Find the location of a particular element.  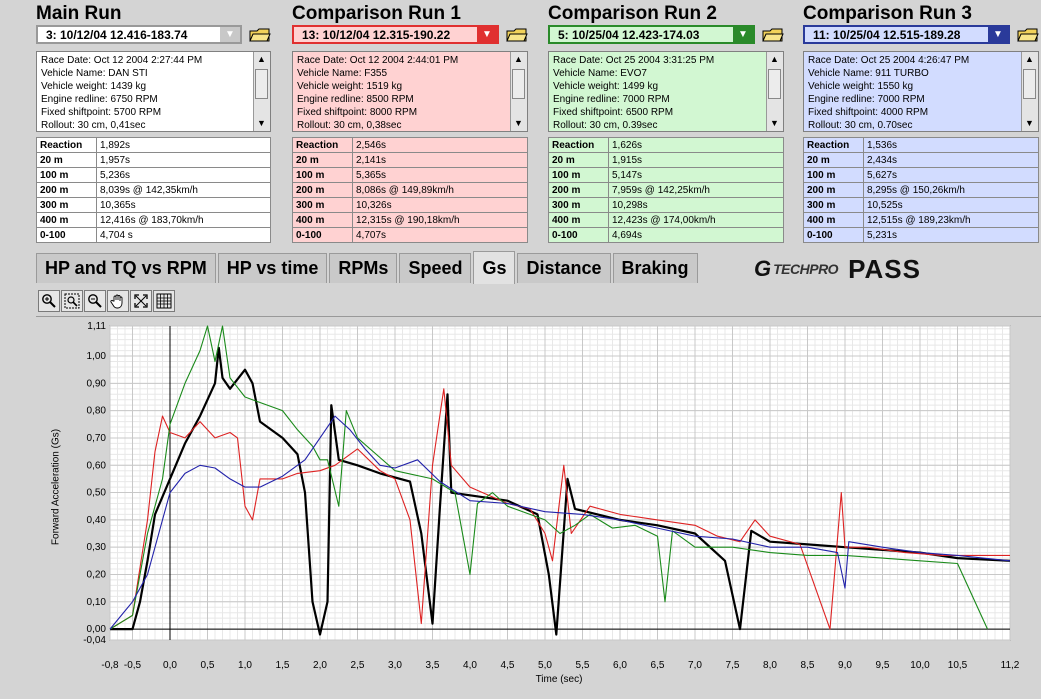

x-tick-label: 8,0 is located at coordinates (770, 665).